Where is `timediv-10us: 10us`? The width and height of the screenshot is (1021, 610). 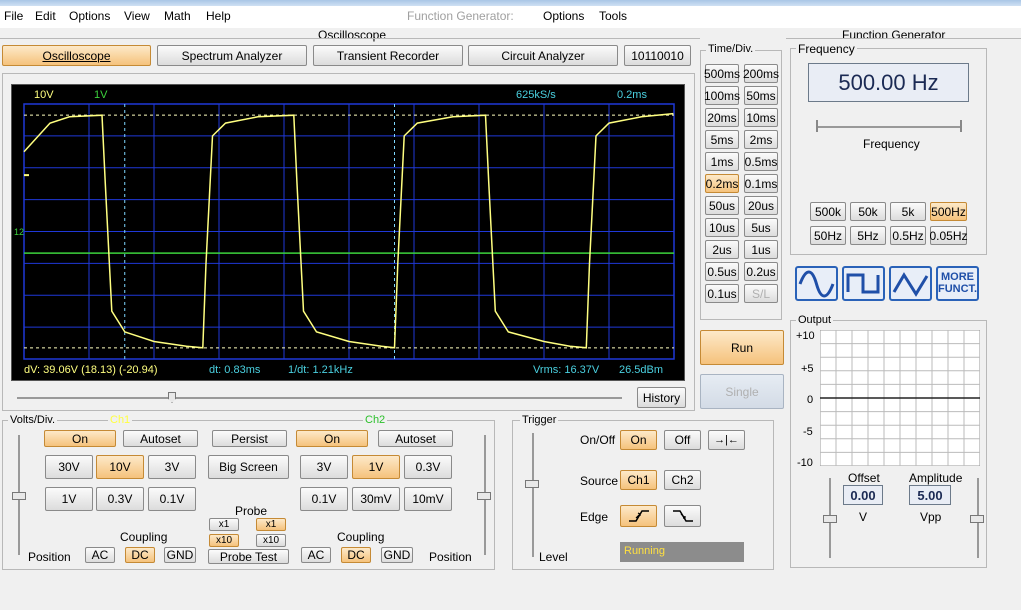 timediv-10us: 10us is located at coordinates (722, 227).